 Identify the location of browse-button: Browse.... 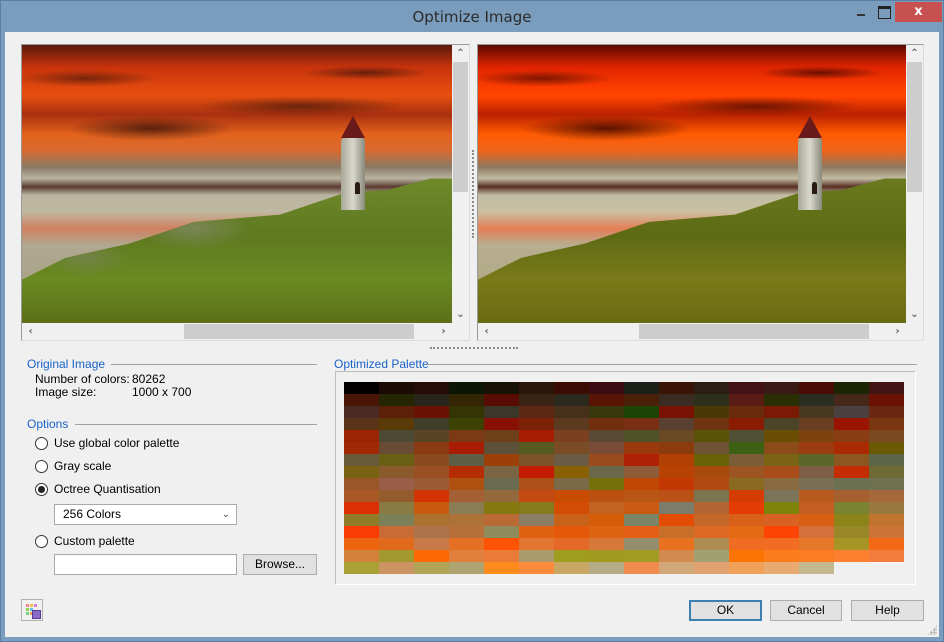
(280, 564).